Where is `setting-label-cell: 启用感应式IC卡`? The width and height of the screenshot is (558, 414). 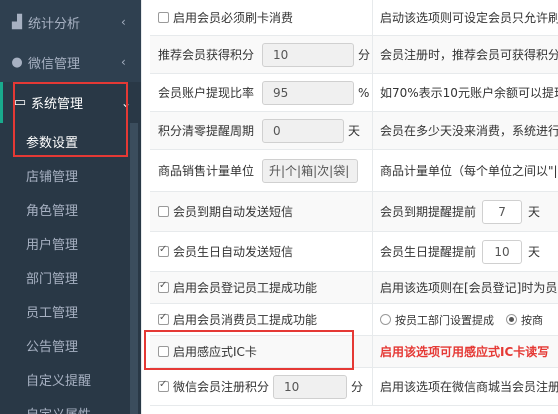 setting-label-cell: 启用感应式IC卡 is located at coordinates (261, 351).